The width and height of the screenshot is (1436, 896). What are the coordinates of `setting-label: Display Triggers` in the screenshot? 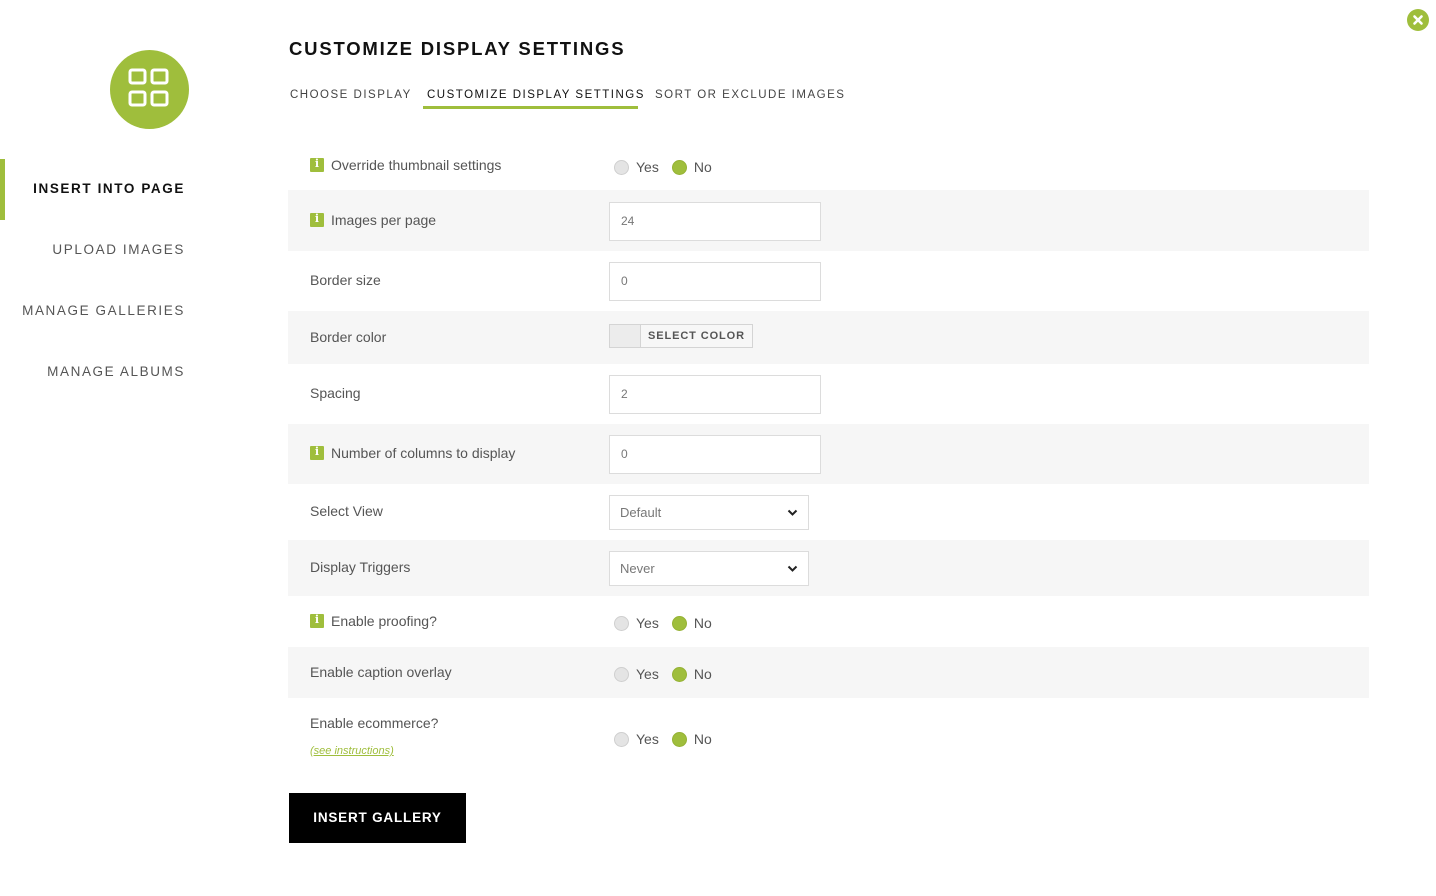 It's located at (360, 567).